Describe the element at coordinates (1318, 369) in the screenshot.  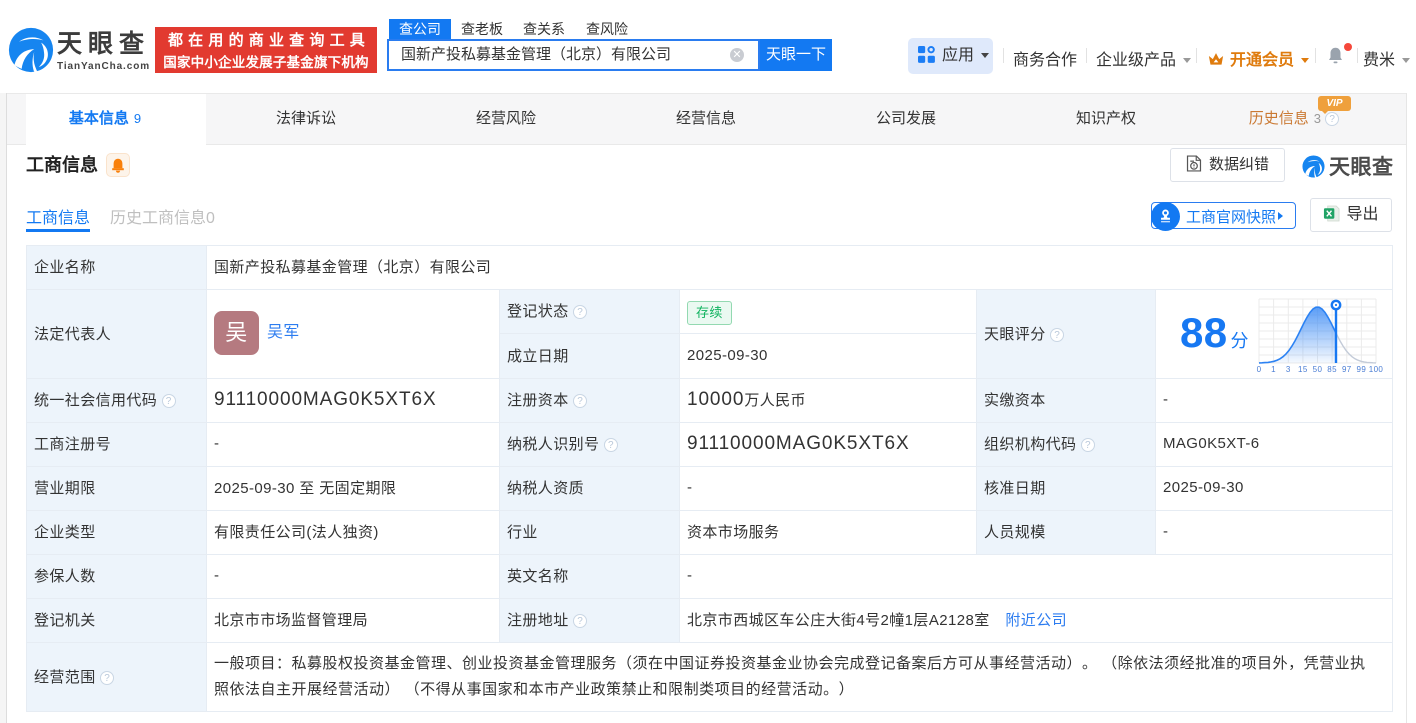
I see `svg-text: 50` at that location.